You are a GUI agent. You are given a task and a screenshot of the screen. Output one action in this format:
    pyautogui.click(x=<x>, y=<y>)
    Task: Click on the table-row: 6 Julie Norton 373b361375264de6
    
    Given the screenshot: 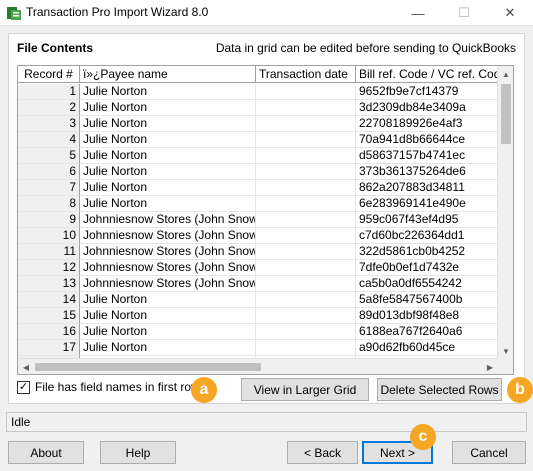 What is the action you would take?
    pyautogui.click(x=258, y=172)
    